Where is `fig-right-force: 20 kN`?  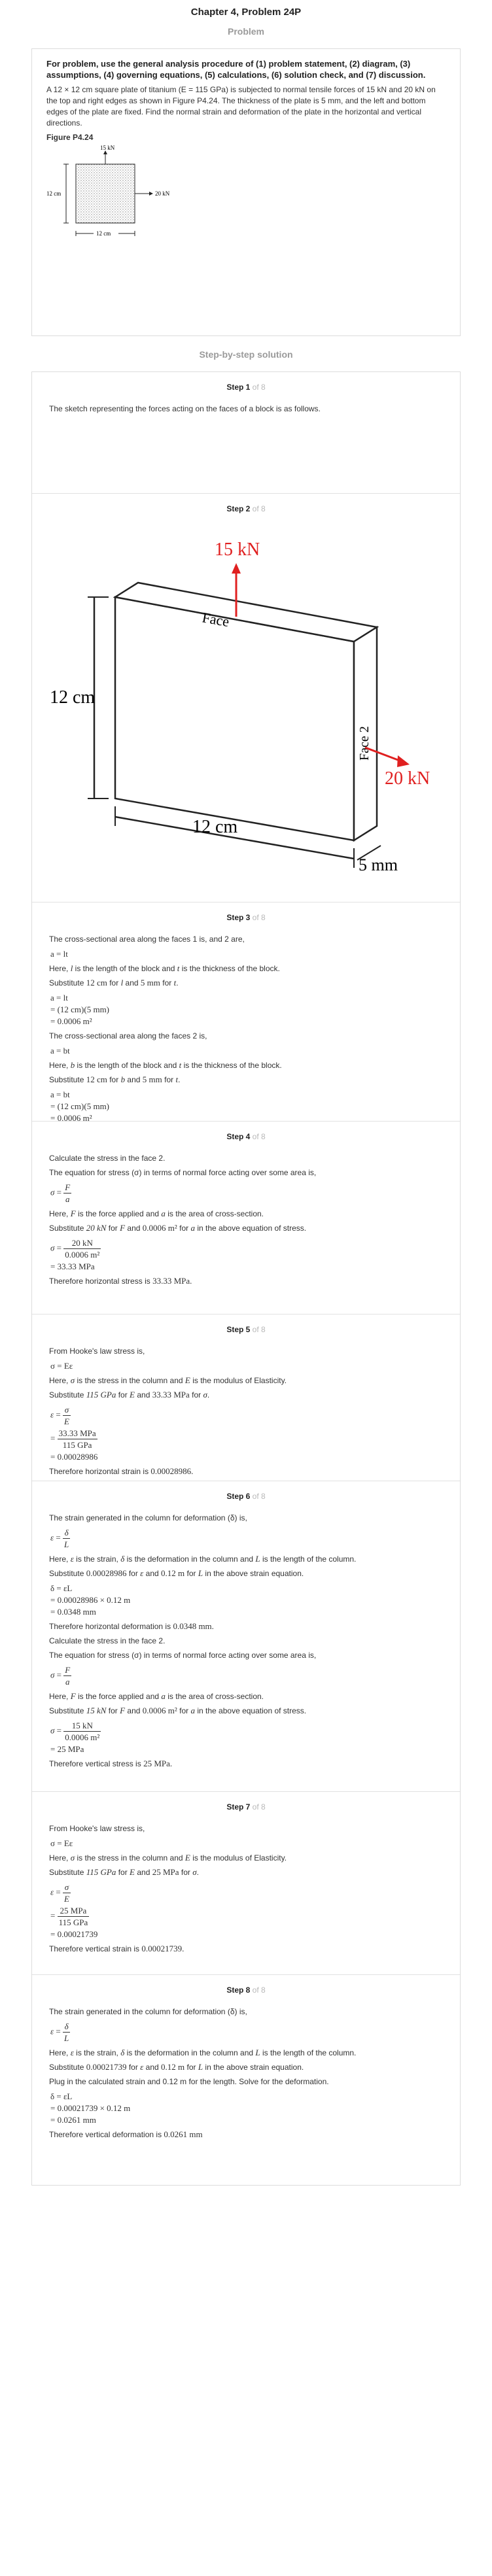
fig-right-force: 20 kN is located at coordinates (163, 194).